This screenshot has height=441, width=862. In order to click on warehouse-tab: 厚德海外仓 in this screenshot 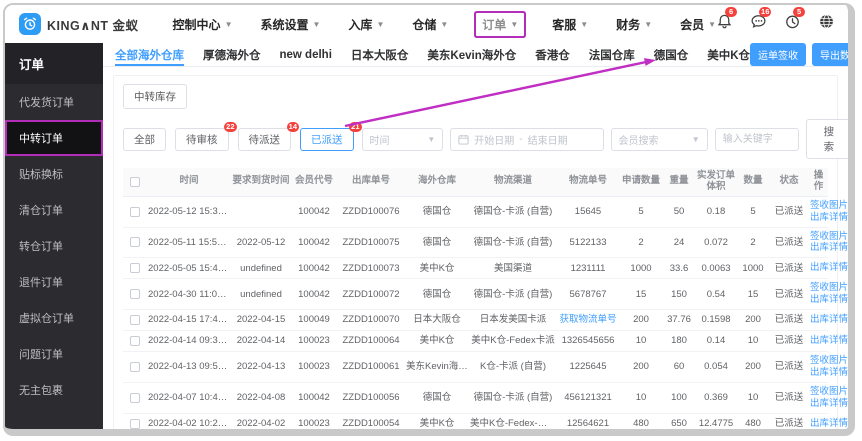, I will do `click(232, 54)`.